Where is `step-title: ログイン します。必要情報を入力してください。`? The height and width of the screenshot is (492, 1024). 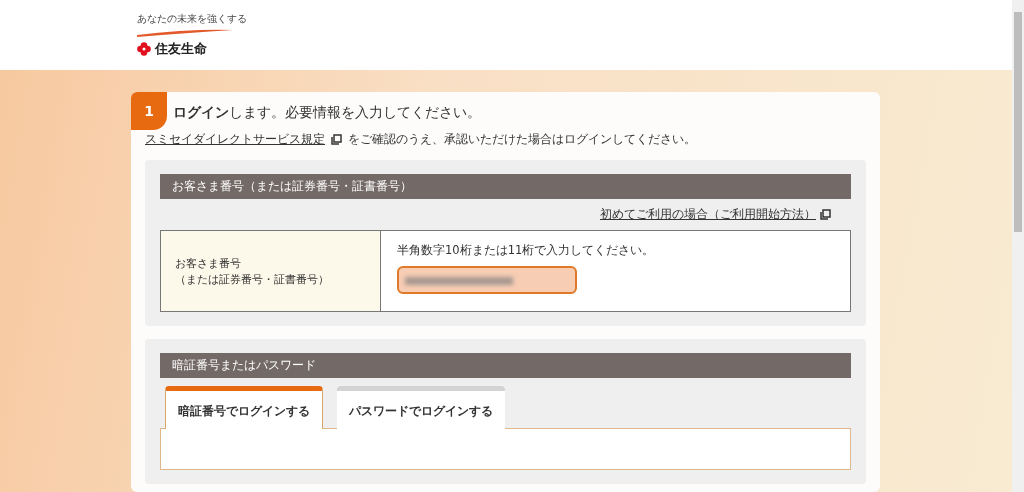 step-title: ログイン します。必要情報を入力してください。 is located at coordinates (327, 112).